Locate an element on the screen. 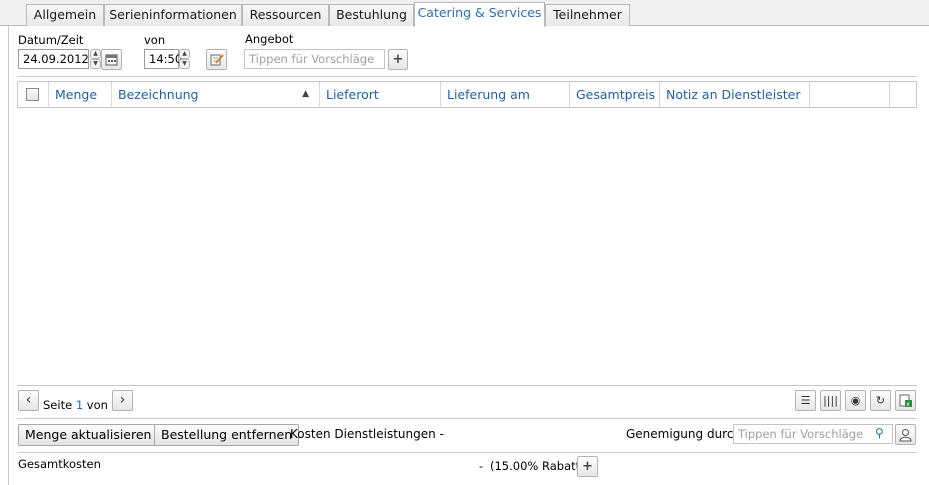  tab-serieninformationen: Serieninformationen is located at coordinates (173, 15).